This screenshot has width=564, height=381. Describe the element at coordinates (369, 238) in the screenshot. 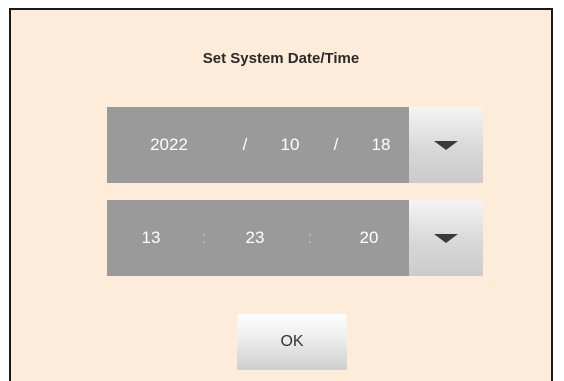

I see `second-field: 20` at that location.